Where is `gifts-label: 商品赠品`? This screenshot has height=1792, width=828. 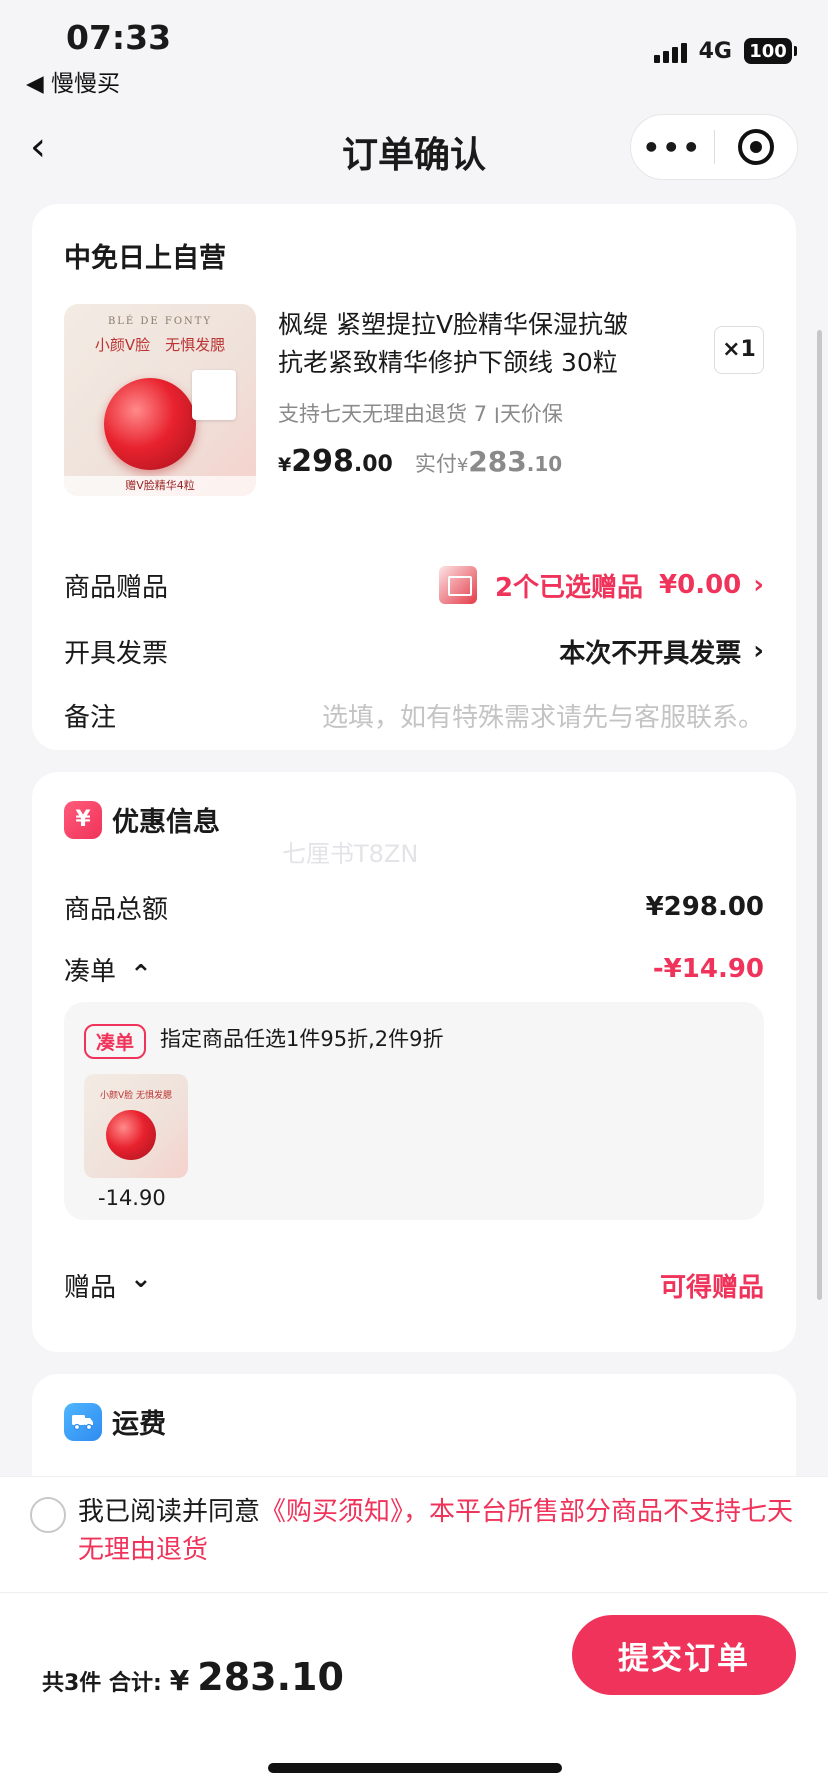
gifts-label: 商品赠品 is located at coordinates (116, 587).